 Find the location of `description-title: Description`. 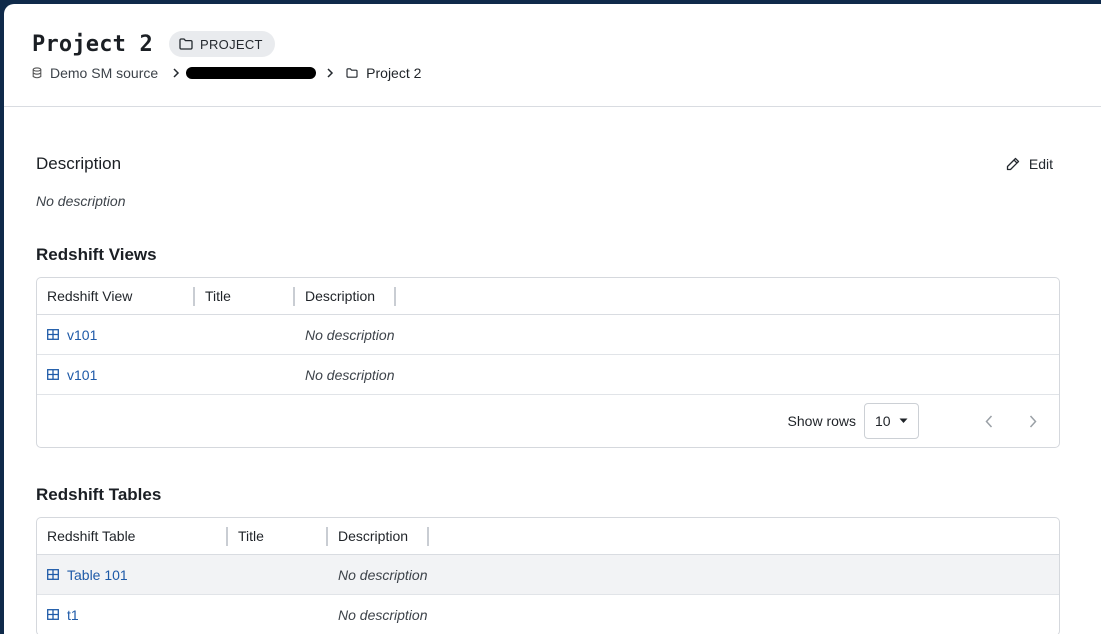

description-title: Description is located at coordinates (79, 163).